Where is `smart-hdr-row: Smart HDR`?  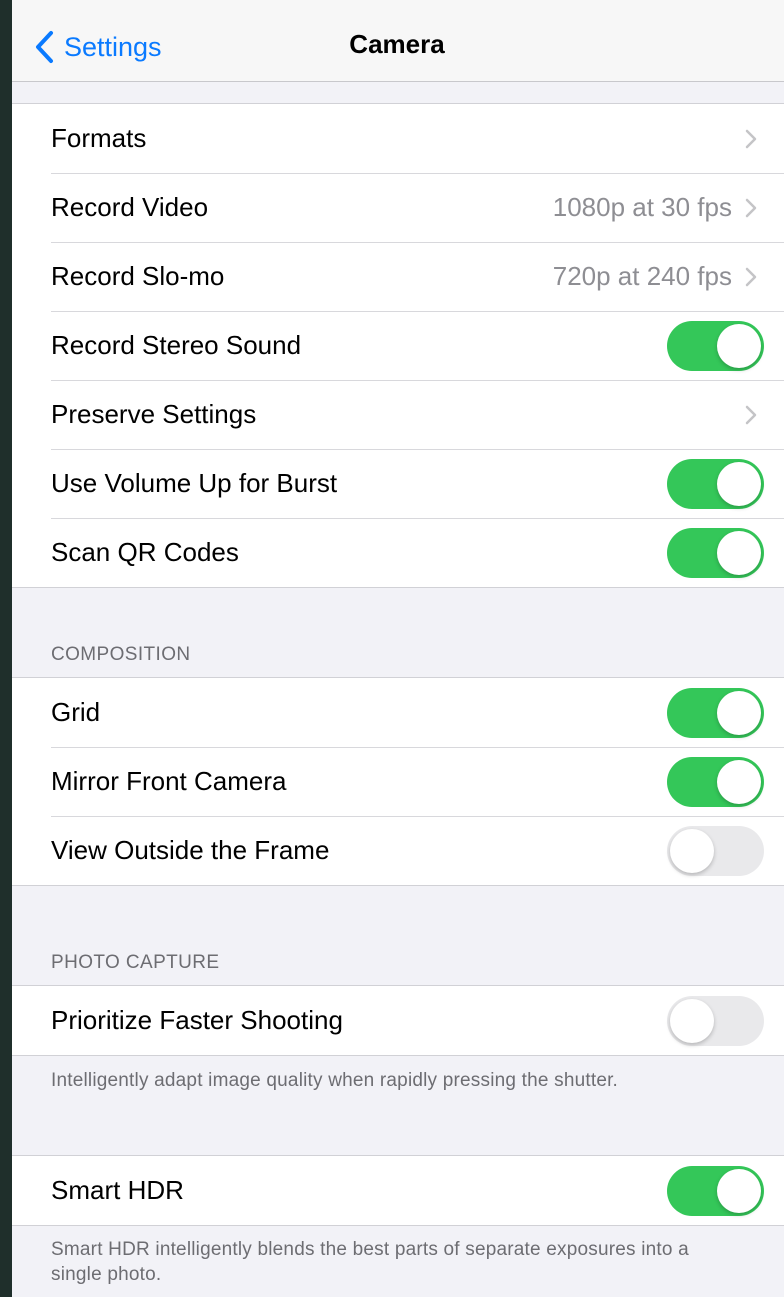 smart-hdr-row: Smart HDR is located at coordinates (398, 1190).